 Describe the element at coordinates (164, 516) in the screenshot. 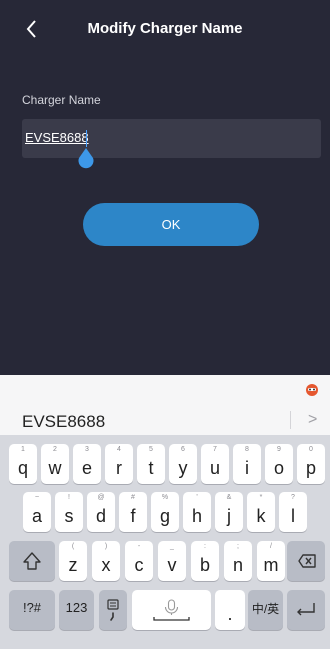

I see `key-label: g` at that location.